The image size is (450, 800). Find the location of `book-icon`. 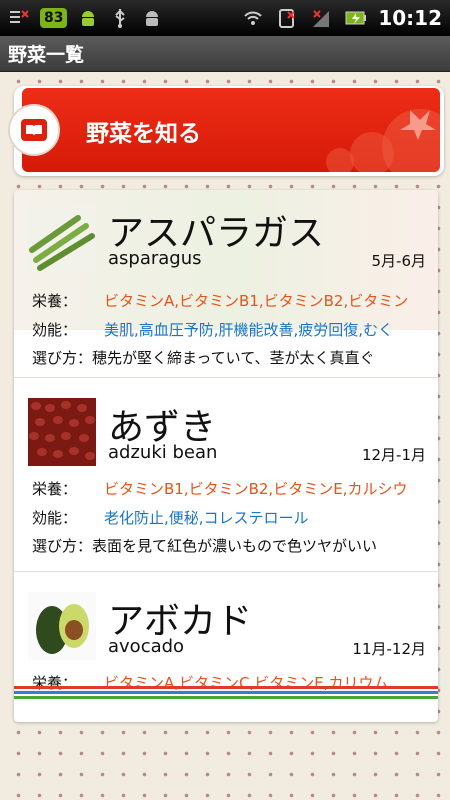

book-icon is located at coordinates (34, 130).